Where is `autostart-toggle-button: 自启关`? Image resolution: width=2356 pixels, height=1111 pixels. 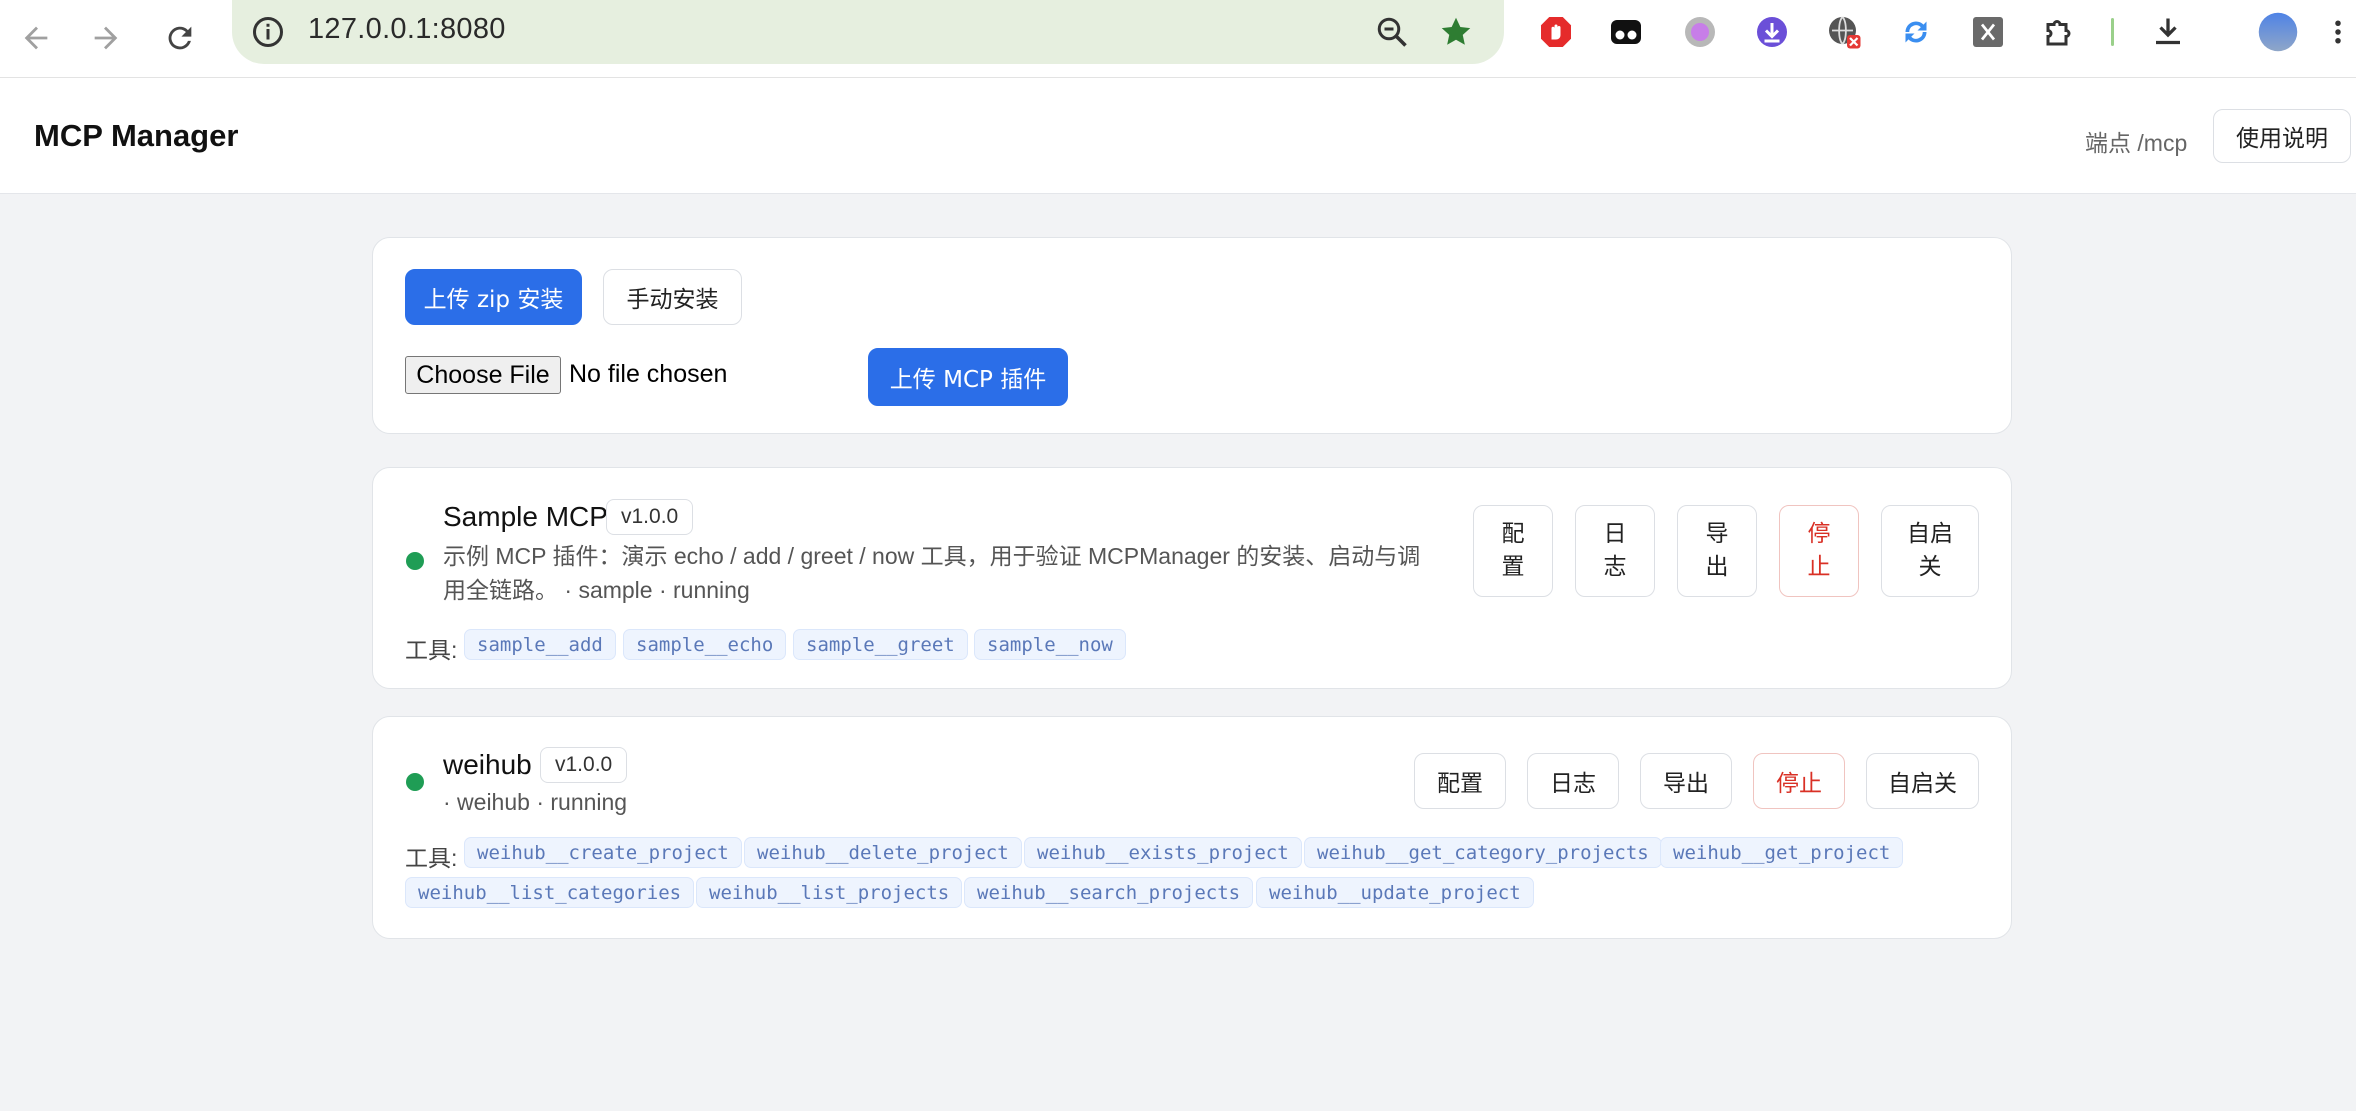
autostart-toggle-button: 自启关 is located at coordinates (1922, 781).